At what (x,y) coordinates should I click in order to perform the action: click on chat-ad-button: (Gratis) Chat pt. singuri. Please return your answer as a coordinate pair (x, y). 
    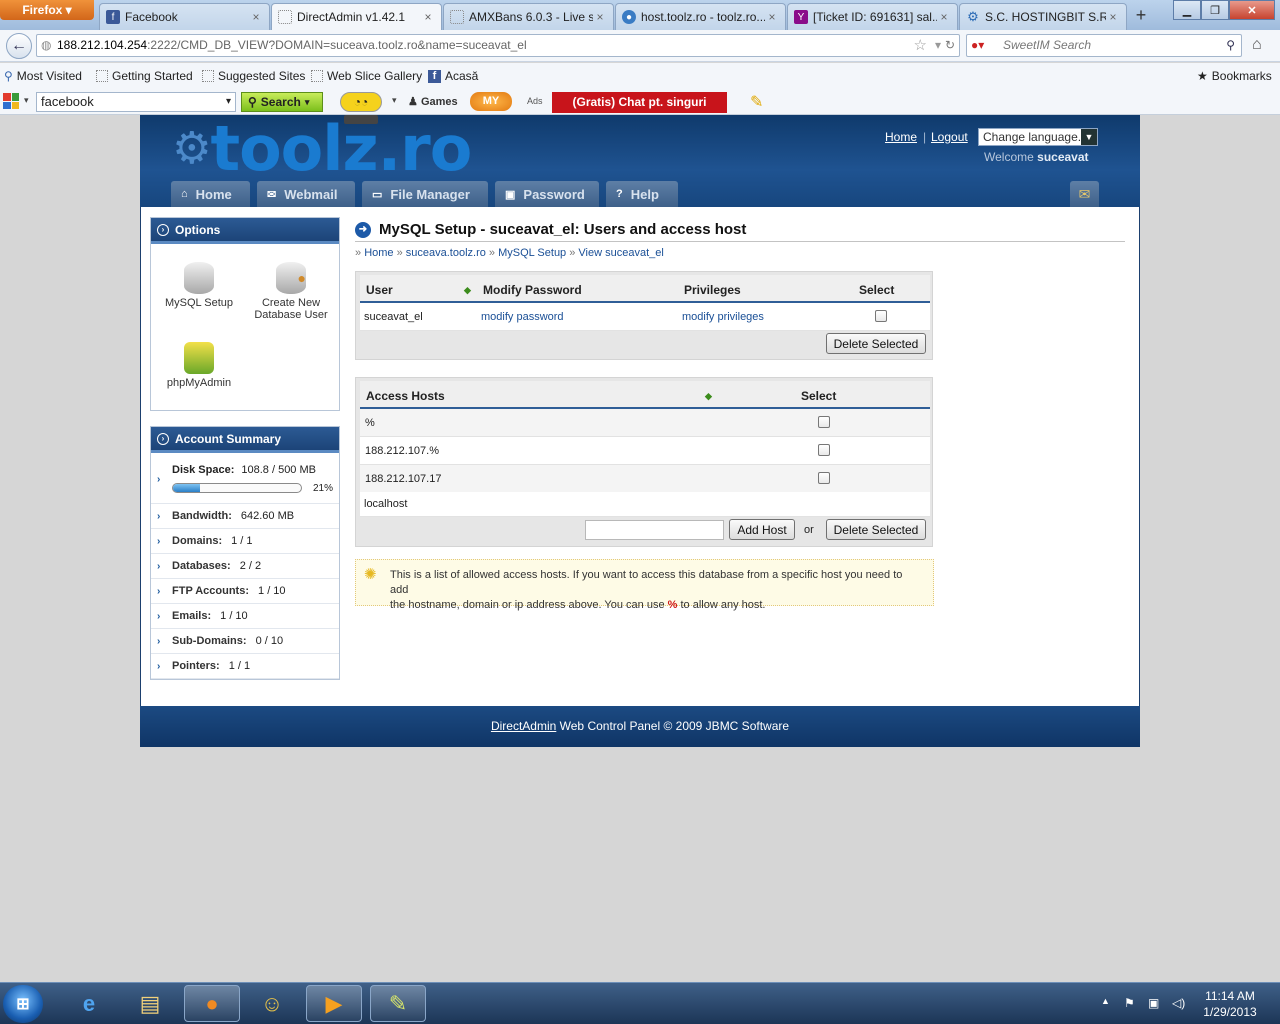
    Looking at the image, I should click on (639, 102).